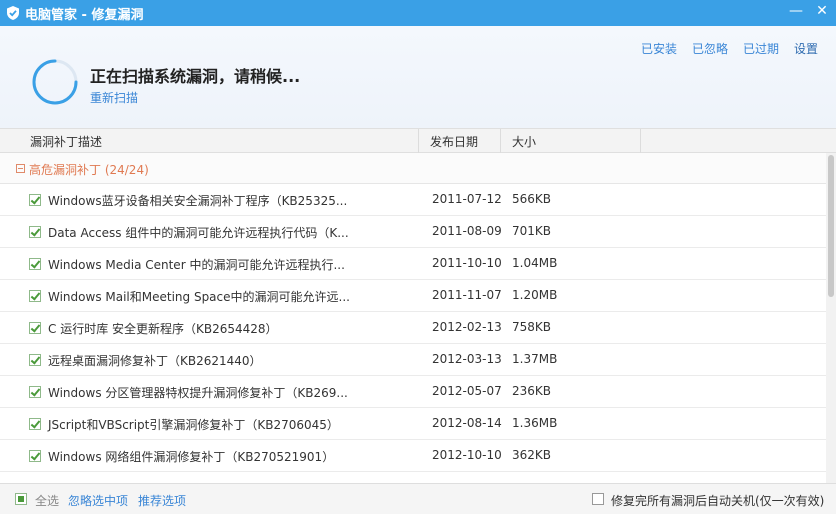  I want to click on patch-desc: C 运行时库 安全更新程序（KB2654428）, so click(163, 329).